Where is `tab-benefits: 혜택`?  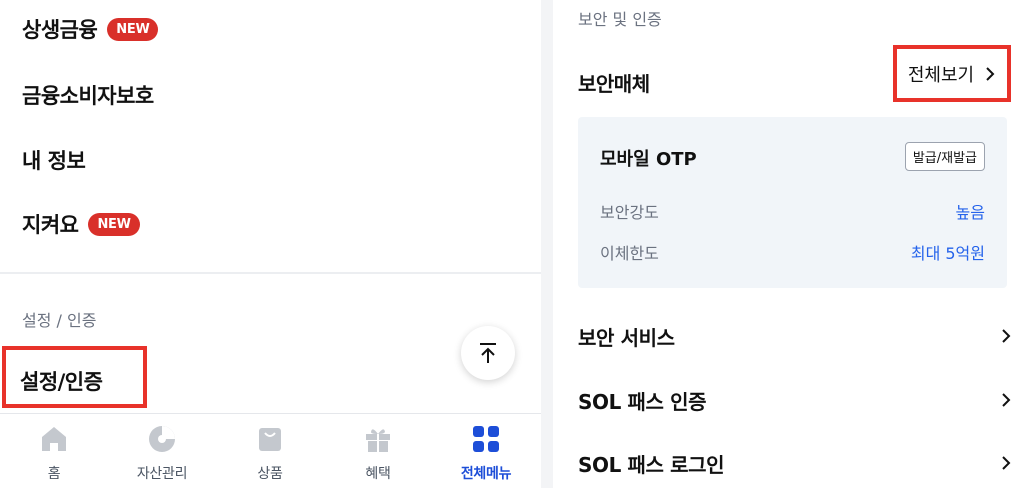 tab-benefits: 혜택 is located at coordinates (378, 451).